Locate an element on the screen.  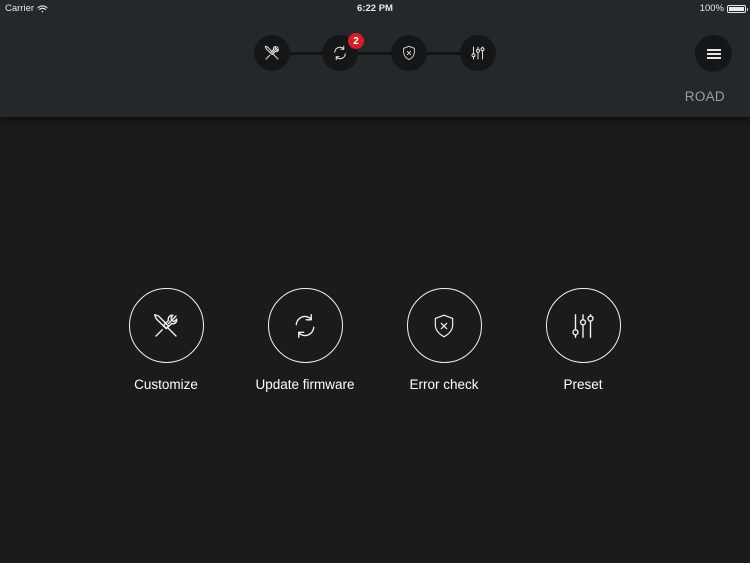
status-bar: Carrier 6:22 PM 100% is located at coordinates (375, 8).